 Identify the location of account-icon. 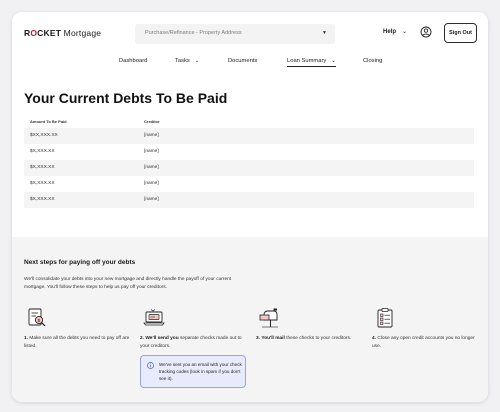
(426, 32).